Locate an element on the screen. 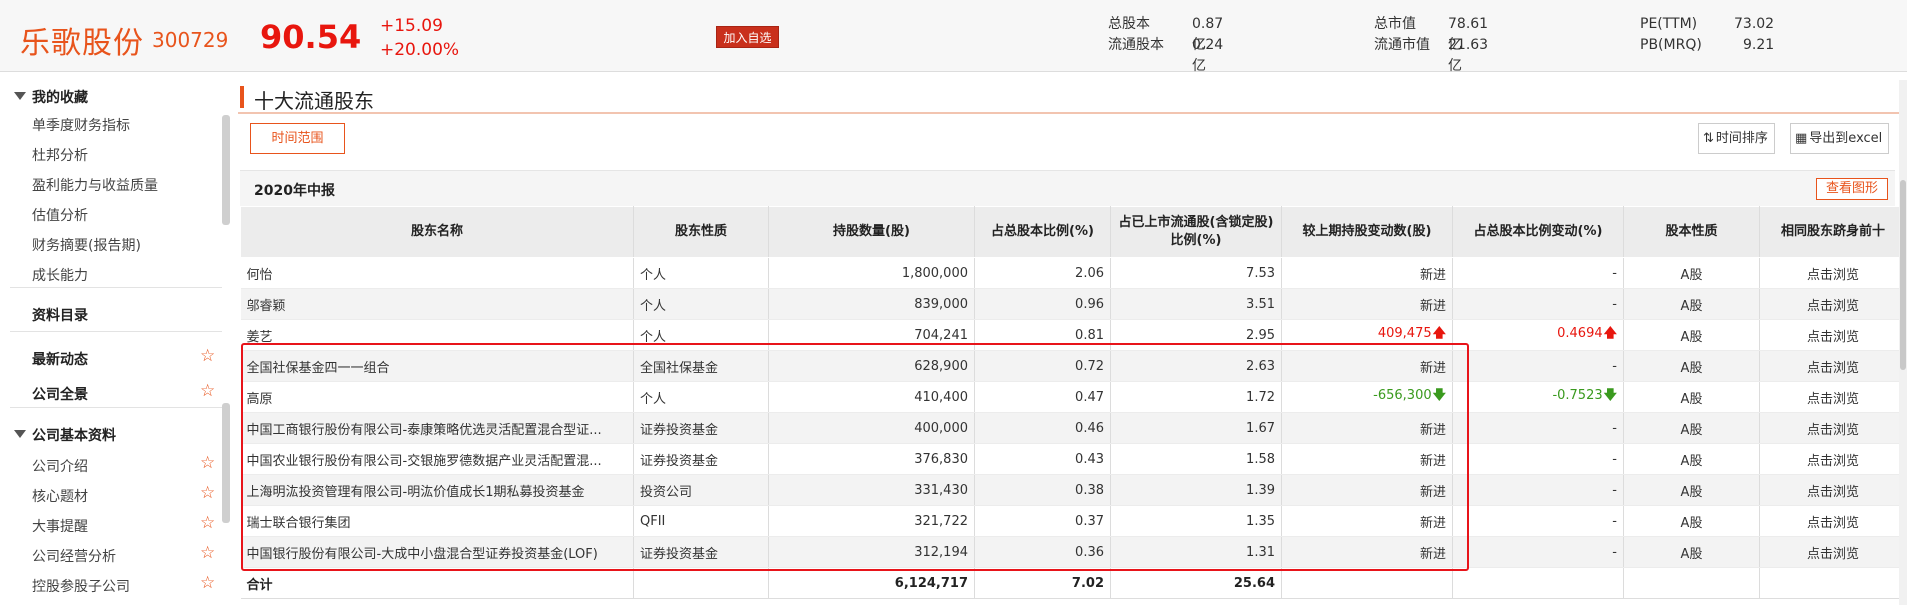 The image size is (1907, 605). stat-total-shares: 总股本 0.87 亿 is located at coordinates (1165, 33).